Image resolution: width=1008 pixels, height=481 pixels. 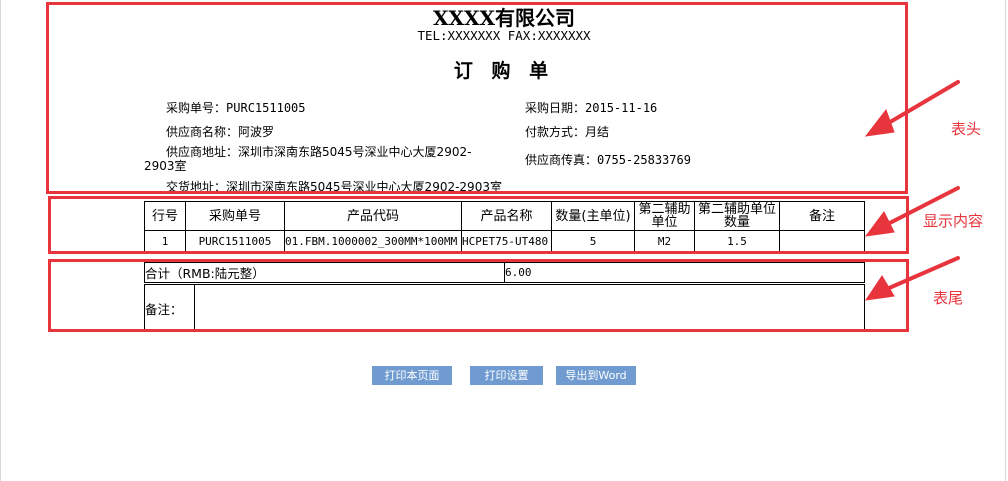 I want to click on print-page-button: 打印本页面, so click(x=412, y=375).